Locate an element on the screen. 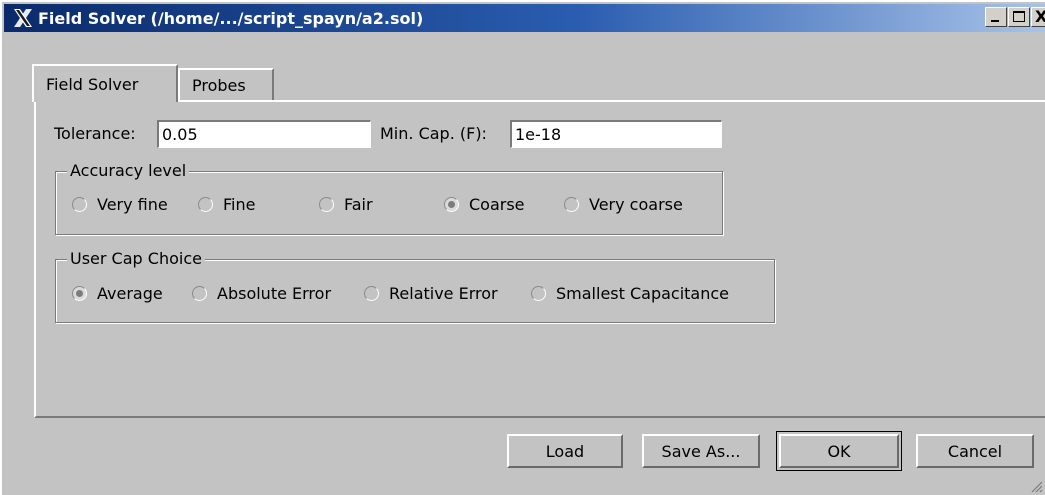  load-button: Load is located at coordinates (565, 451).